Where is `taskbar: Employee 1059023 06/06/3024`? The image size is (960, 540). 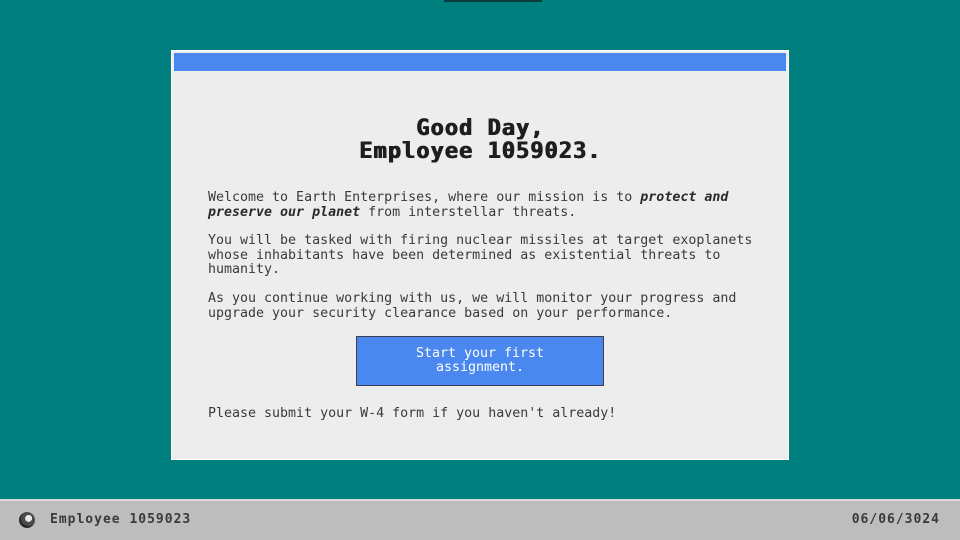 taskbar: Employee 1059023 06/06/3024 is located at coordinates (480, 519).